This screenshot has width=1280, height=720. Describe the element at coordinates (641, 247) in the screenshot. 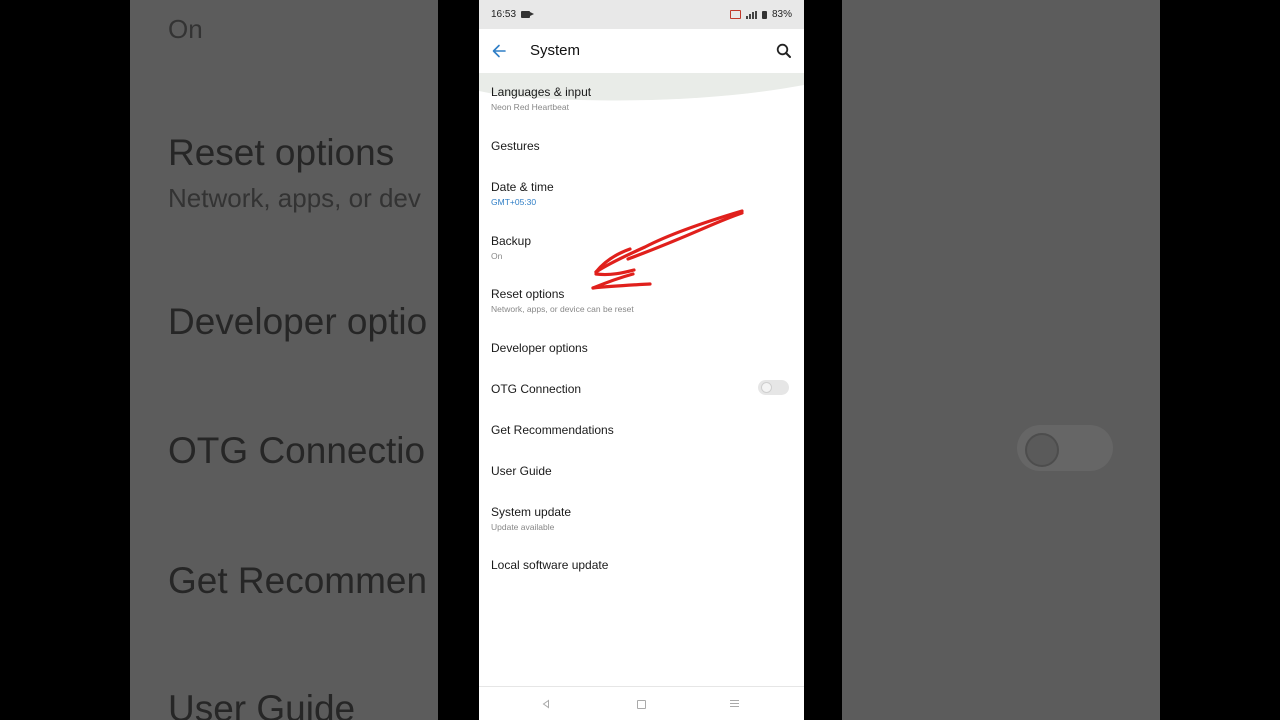

I see `list-item-backup: Backup On` at that location.